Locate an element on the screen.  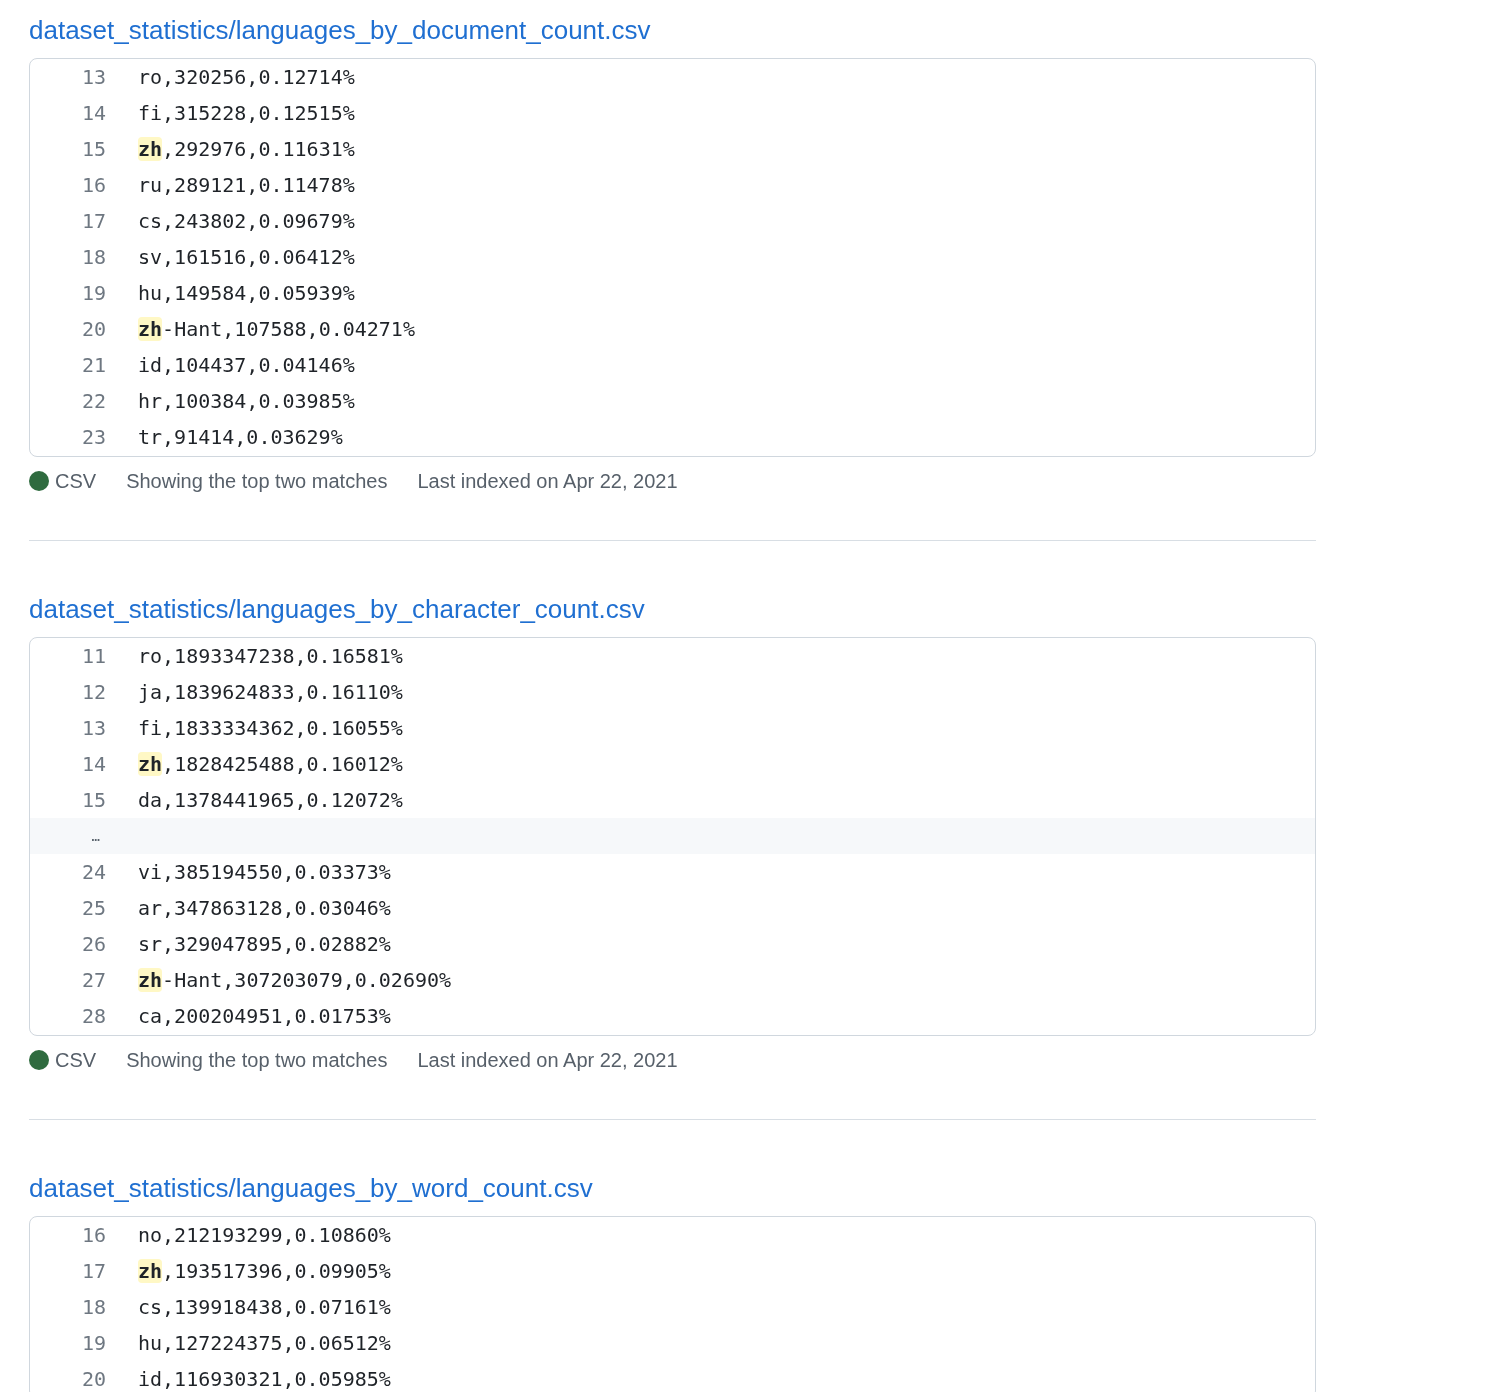
code-line: no,212193299,0.10860% is located at coordinates (264, 1235).